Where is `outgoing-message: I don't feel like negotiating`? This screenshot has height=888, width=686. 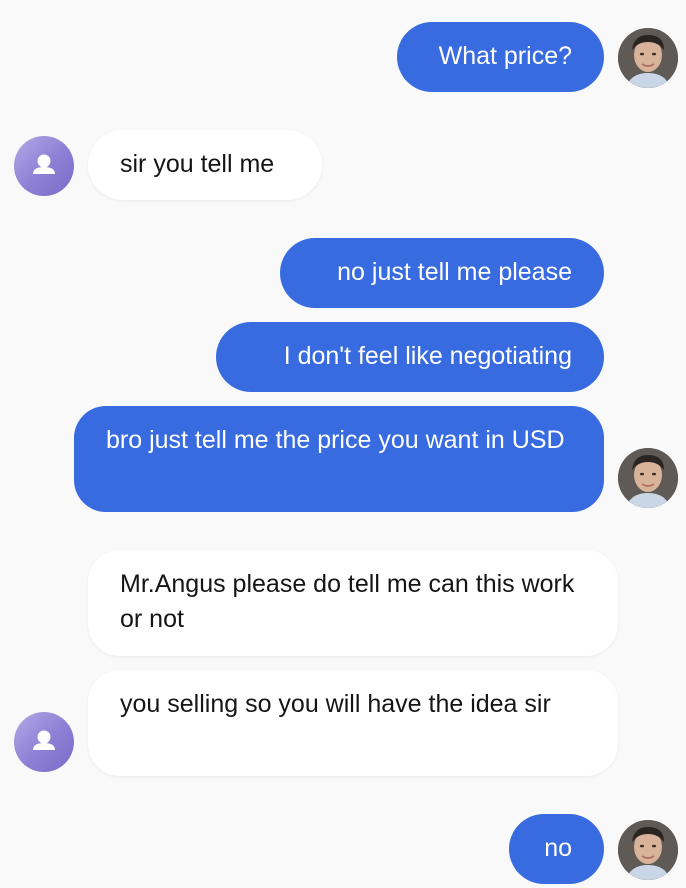 outgoing-message: I don't feel like negotiating is located at coordinates (410, 357).